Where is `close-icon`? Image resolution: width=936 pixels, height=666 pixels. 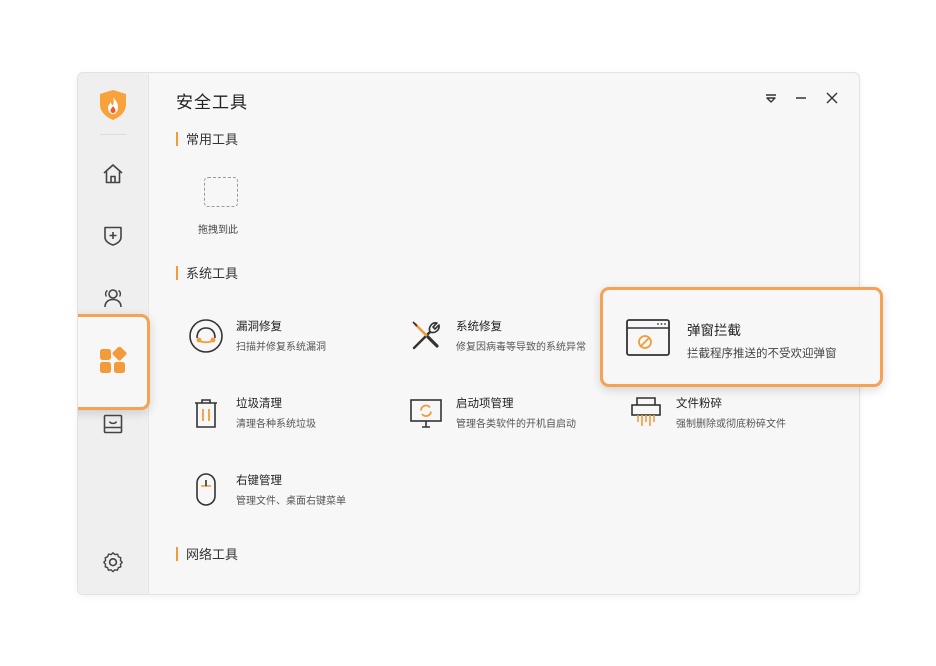 close-icon is located at coordinates (832, 98).